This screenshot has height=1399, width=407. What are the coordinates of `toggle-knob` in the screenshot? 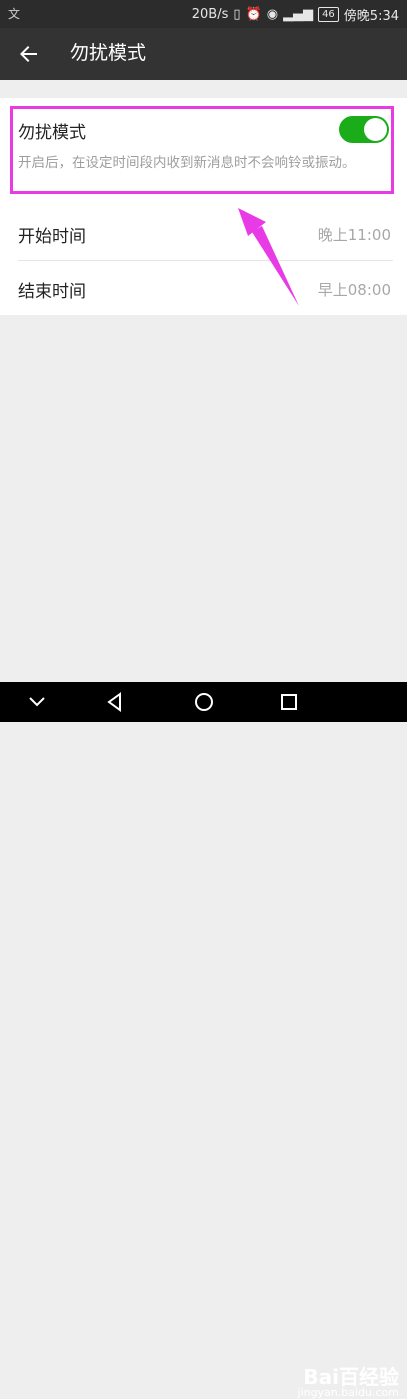 It's located at (375, 129).